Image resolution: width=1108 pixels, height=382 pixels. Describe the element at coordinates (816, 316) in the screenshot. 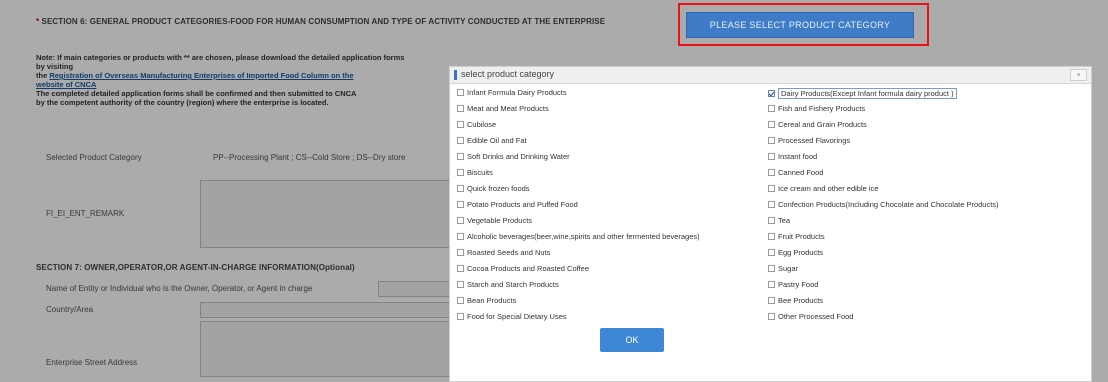

I see `category-label: Other Processed Food` at that location.